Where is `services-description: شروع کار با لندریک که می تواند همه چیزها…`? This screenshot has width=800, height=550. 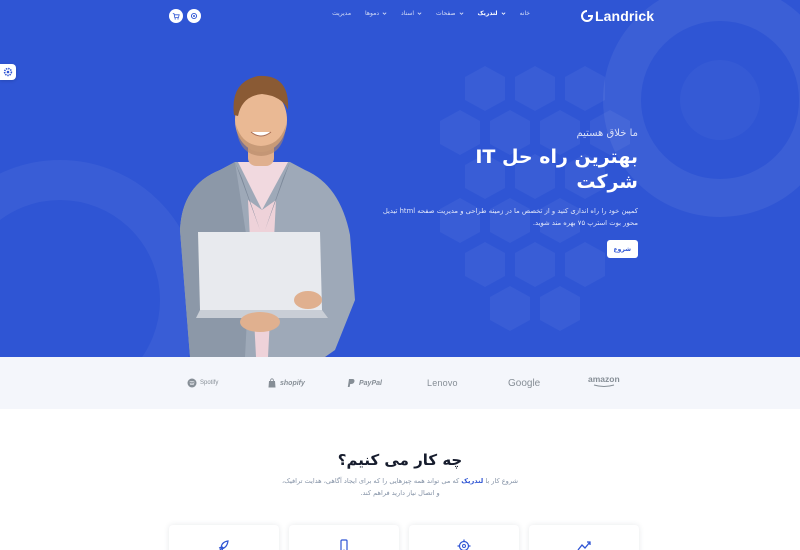
services-description: شروع کار با لندریک که می تواند همه چیزها… is located at coordinates (400, 487).